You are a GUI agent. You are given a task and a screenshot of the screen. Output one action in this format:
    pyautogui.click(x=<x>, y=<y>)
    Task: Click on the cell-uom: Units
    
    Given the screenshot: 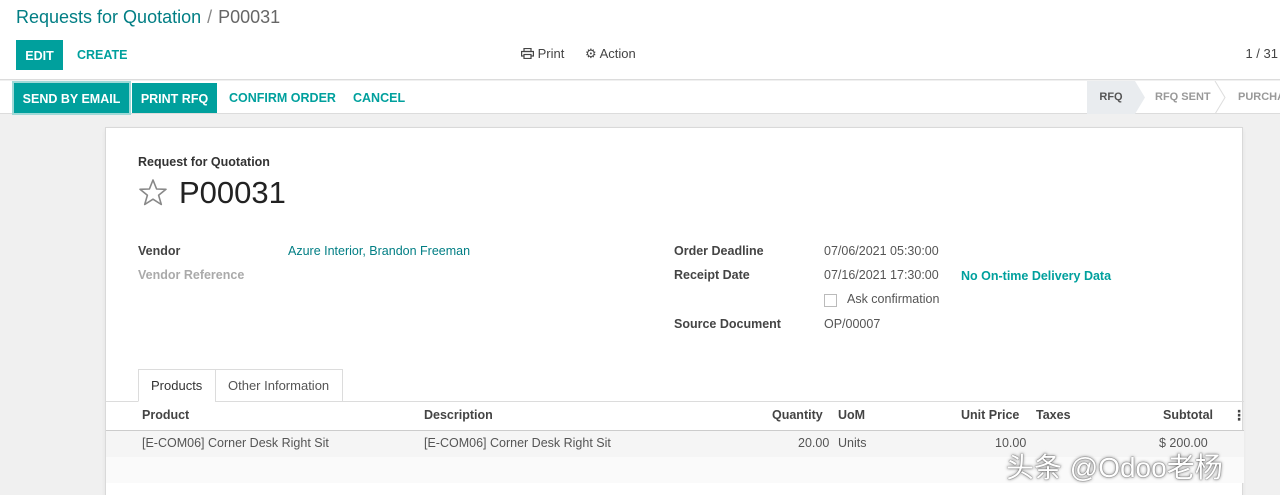 What is the action you would take?
    pyautogui.click(x=852, y=443)
    